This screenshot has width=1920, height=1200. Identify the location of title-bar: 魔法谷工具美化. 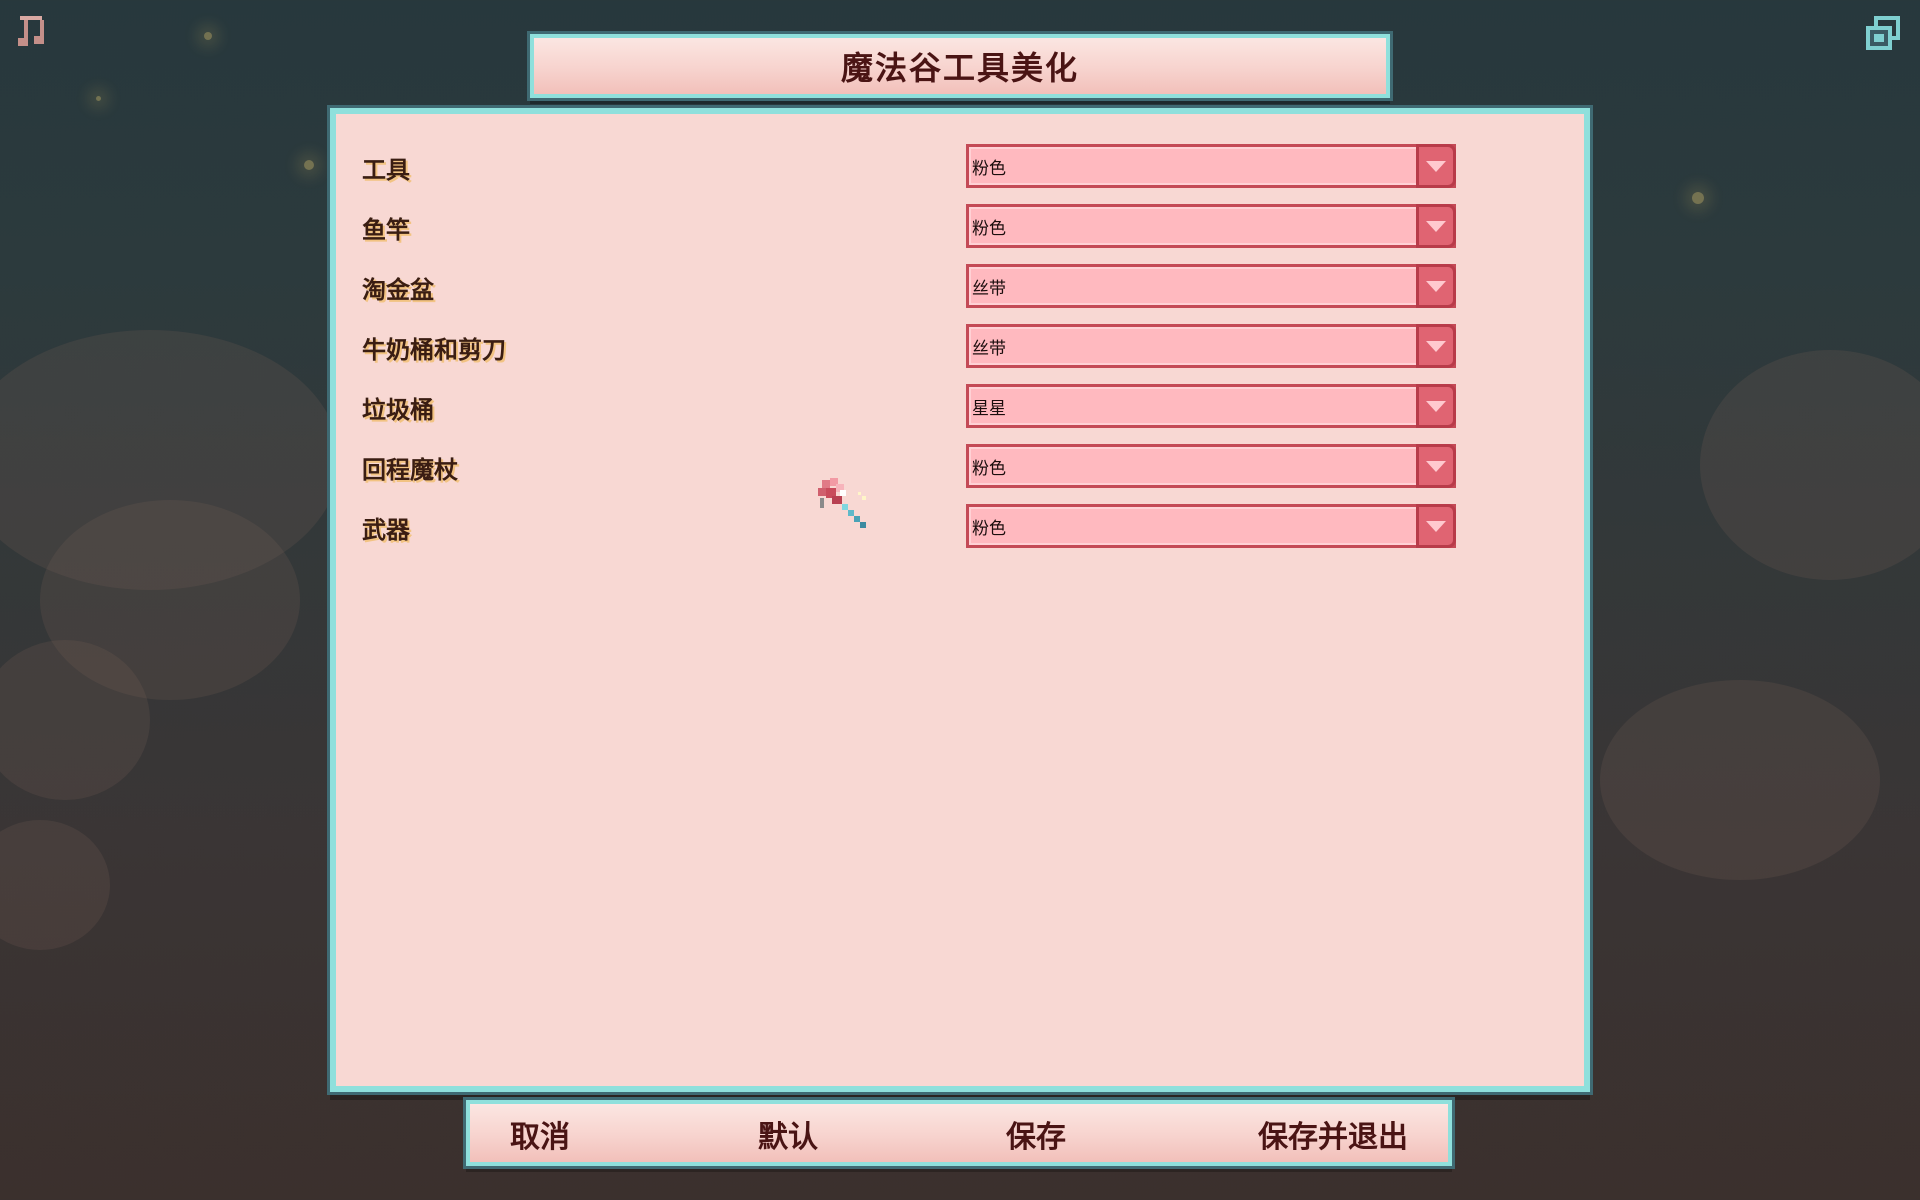
(960, 66).